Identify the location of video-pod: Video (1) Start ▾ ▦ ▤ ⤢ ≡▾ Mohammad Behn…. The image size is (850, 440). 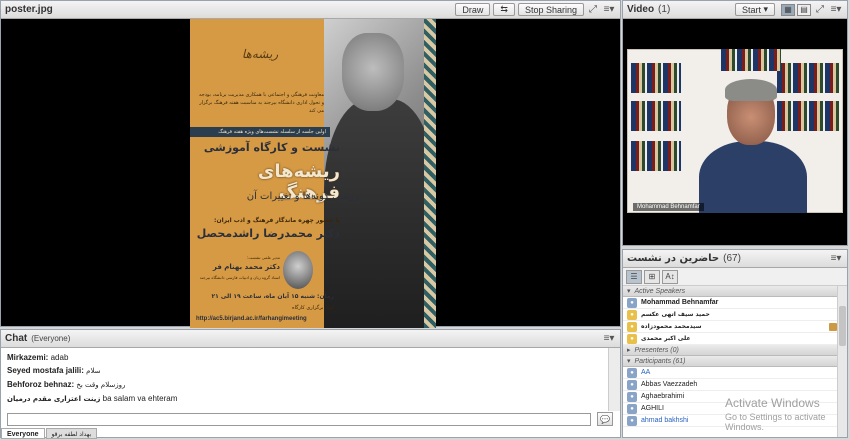
(735, 123).